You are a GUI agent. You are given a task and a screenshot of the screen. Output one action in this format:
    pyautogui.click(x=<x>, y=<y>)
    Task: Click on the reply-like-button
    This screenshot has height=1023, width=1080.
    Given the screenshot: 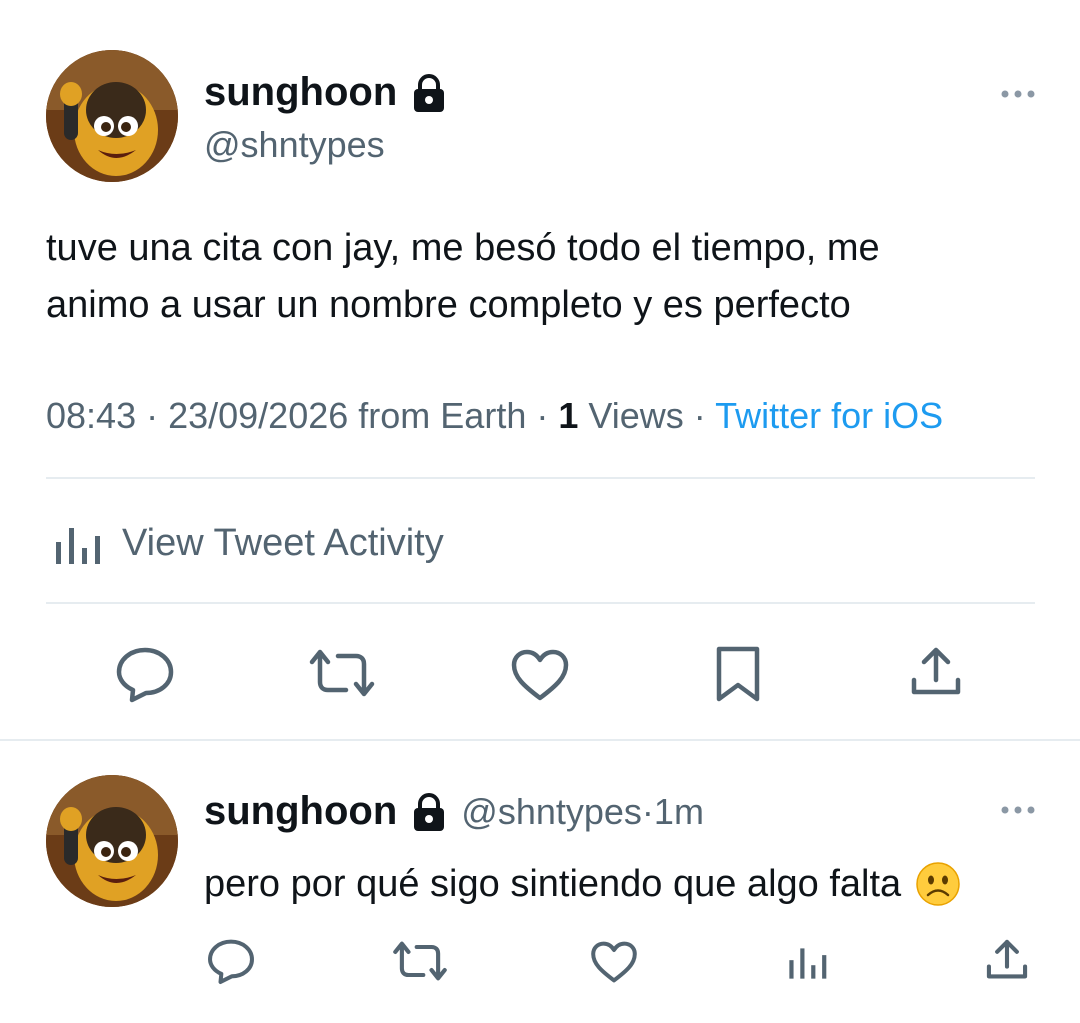 What is the action you would take?
    pyautogui.click(x=614, y=962)
    